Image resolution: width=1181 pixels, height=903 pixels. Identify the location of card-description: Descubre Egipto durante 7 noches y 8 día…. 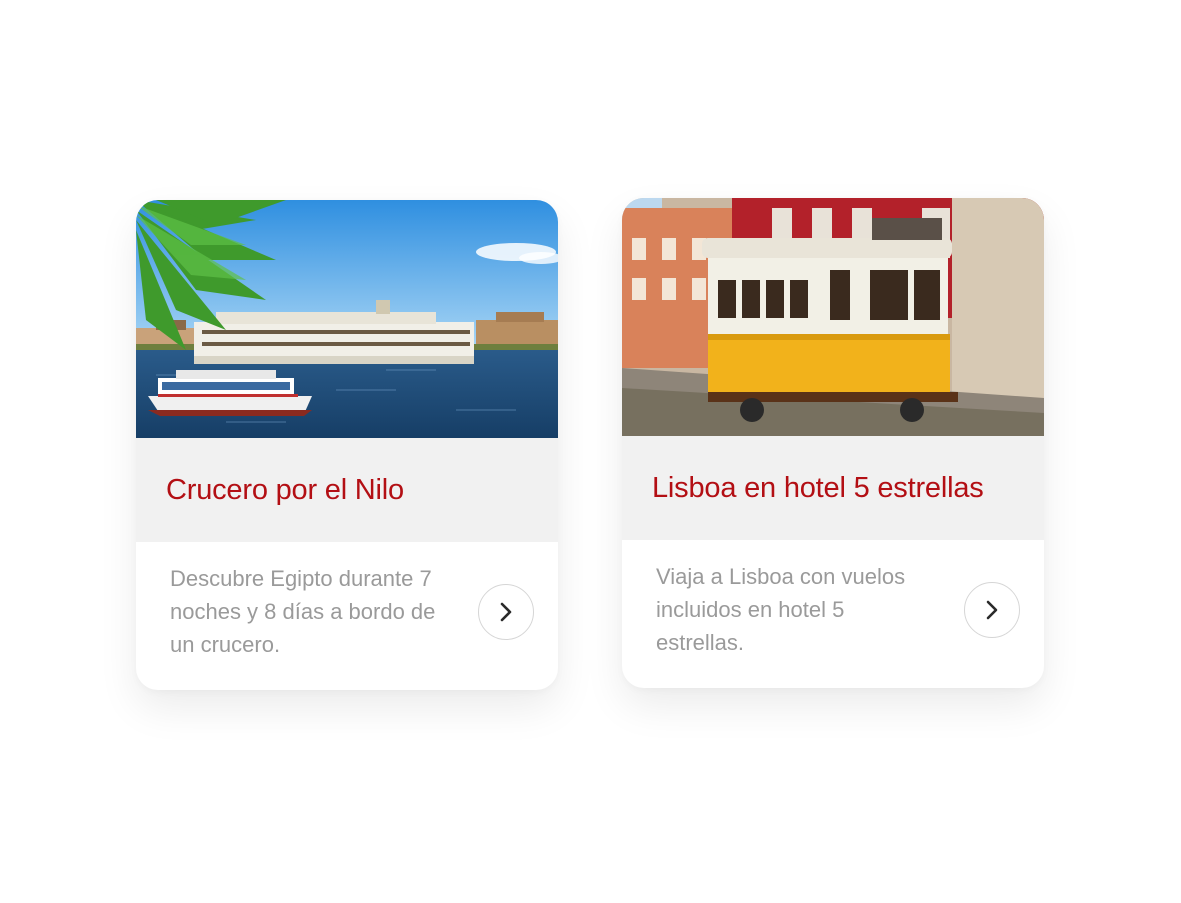
(303, 611).